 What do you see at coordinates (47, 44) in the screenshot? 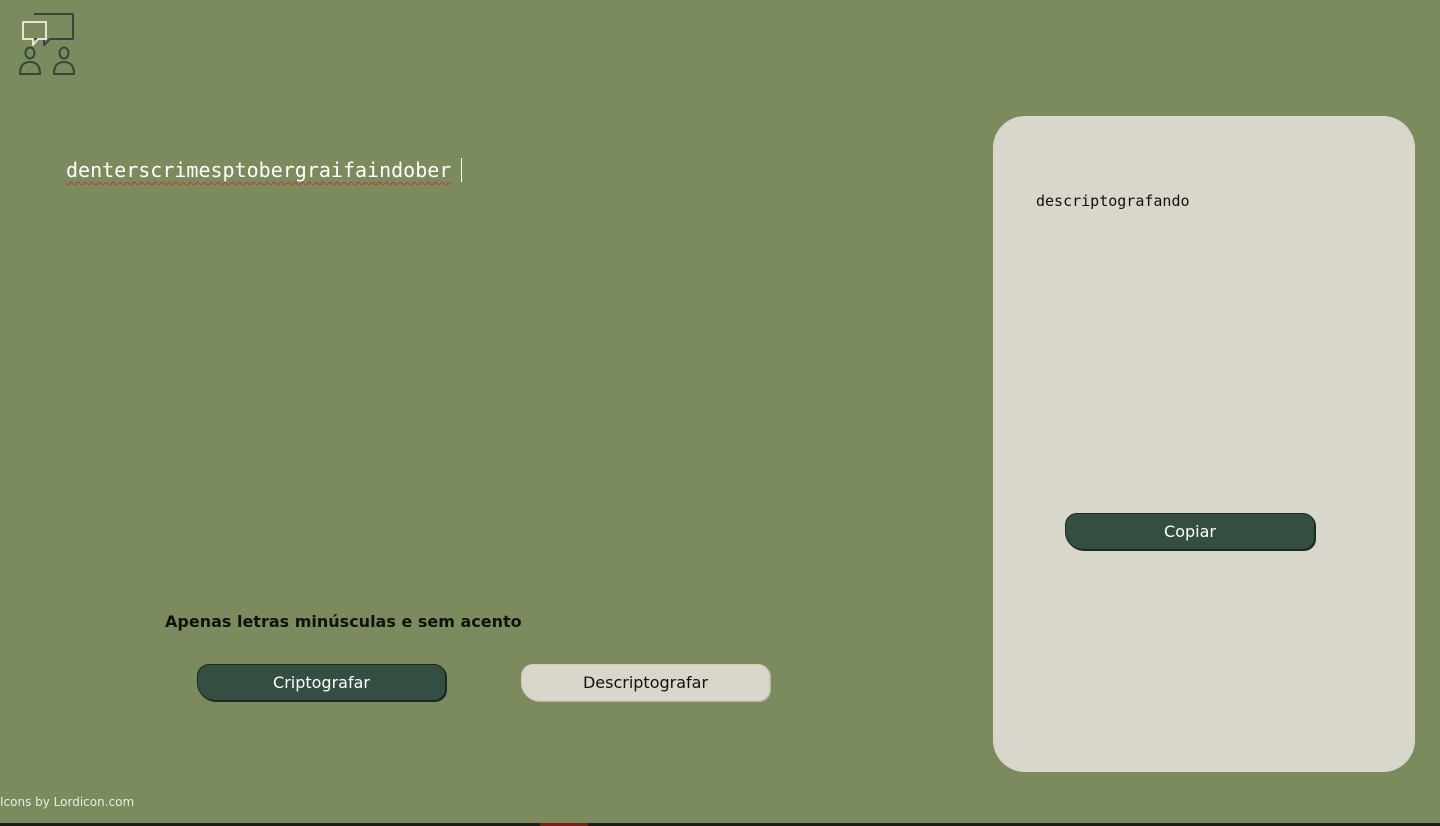
I see `chat-people-icon` at bounding box center [47, 44].